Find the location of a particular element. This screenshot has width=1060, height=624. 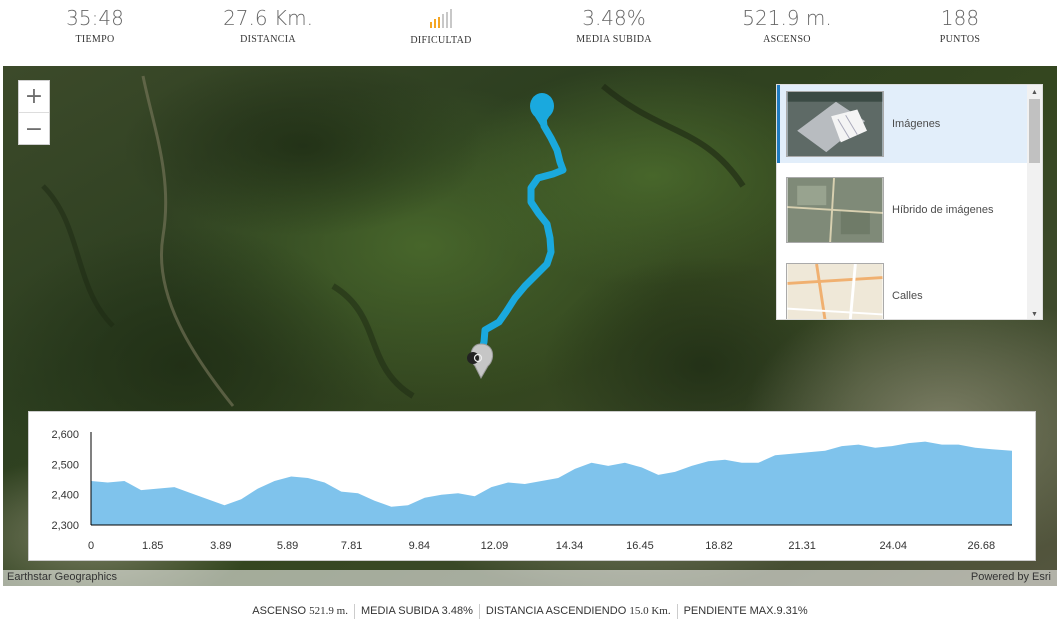

summary-climb-distance: DISTANCIA ASCENDIENDO 15.0 Km. is located at coordinates (578, 611).